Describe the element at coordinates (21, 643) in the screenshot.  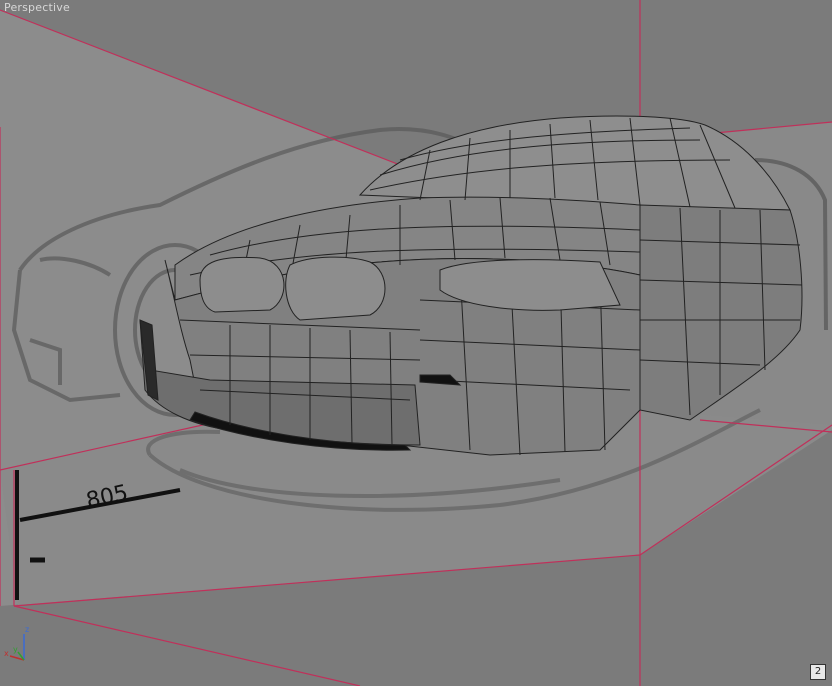
I see `view-axis-gizmo-icon: z x y` at that location.